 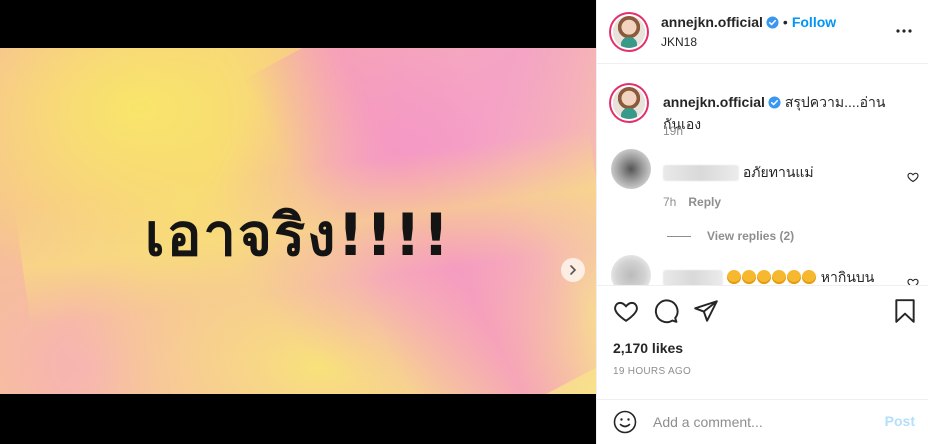 I want to click on comment-input, so click(x=763, y=422).